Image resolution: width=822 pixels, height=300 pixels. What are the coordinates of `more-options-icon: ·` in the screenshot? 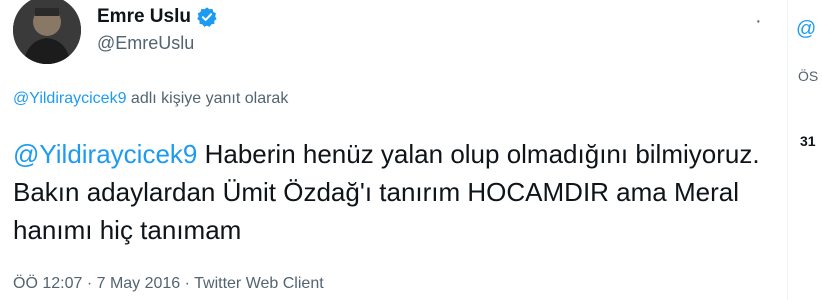 It's located at (759, 21).